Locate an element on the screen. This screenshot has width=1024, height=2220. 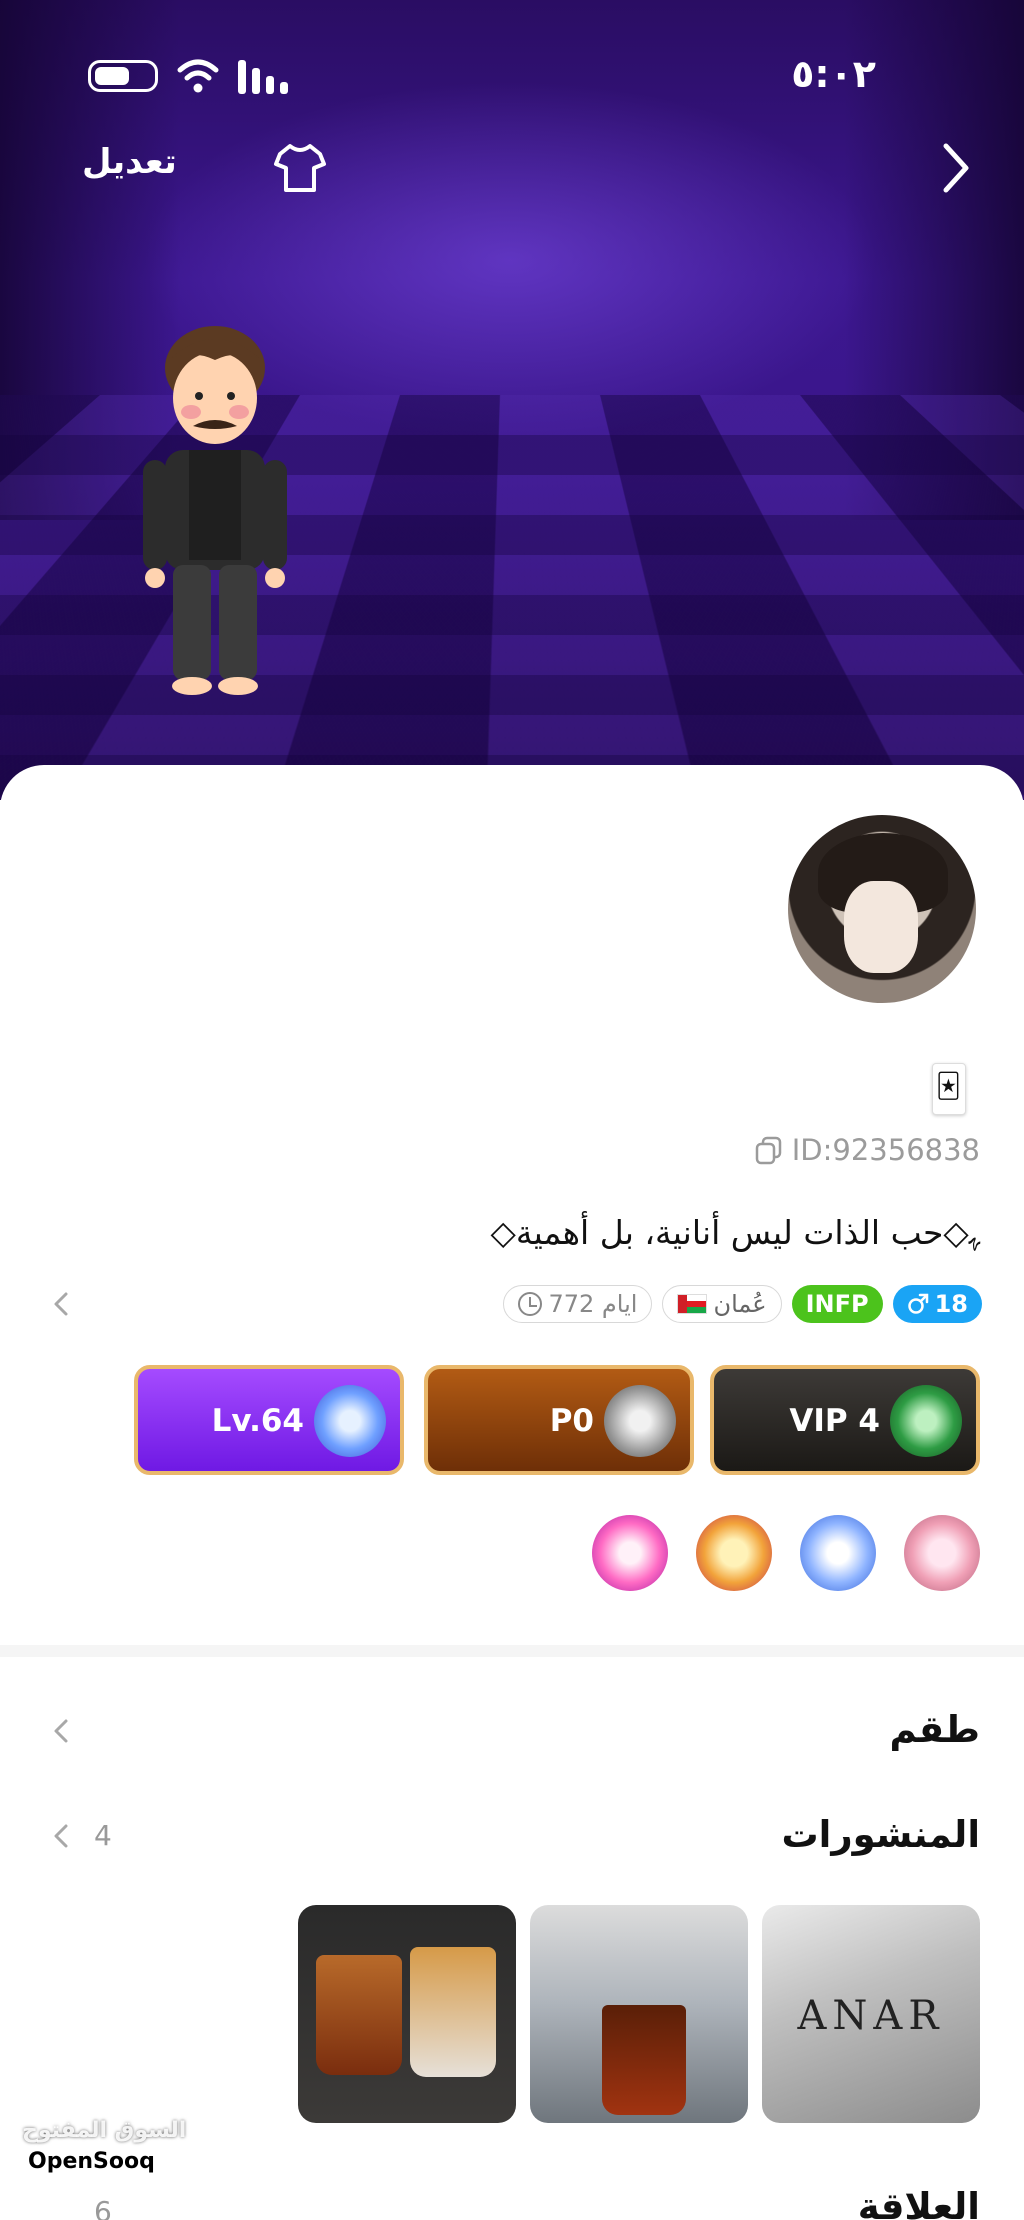
crown-emblem-icon is located at coordinates (350, 1421).